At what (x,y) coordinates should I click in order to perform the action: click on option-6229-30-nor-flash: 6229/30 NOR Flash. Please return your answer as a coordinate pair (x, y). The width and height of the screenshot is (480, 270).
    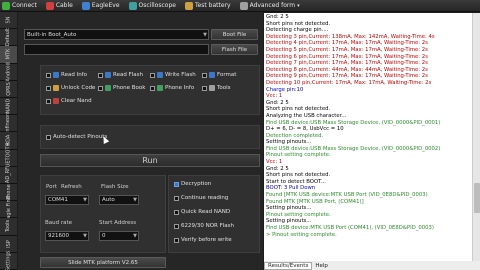
    Looking at the image, I should click on (204, 226).